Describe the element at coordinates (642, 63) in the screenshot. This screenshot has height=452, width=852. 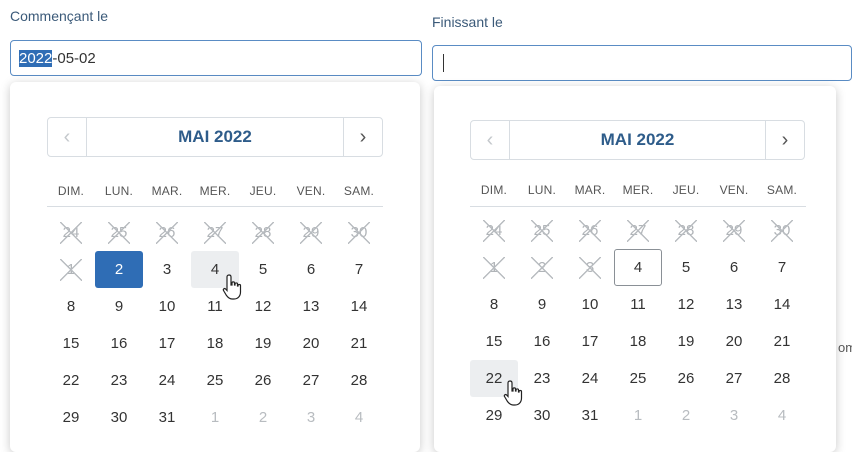
I see `end-date-input` at that location.